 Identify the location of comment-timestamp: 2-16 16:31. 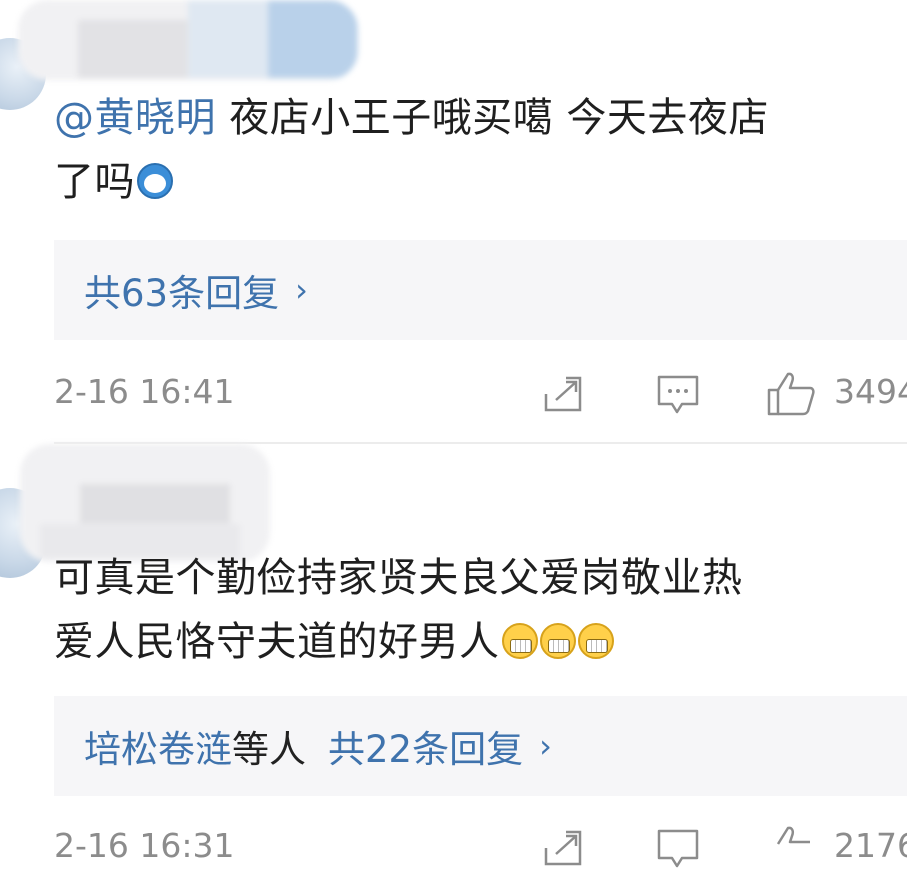
(144, 845).